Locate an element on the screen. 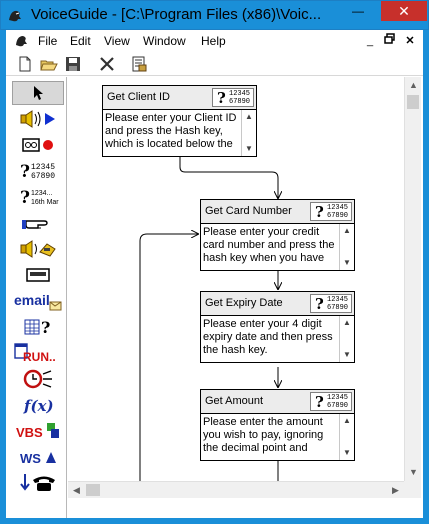 This screenshot has width=429, height=524. clock-icon is located at coordinates (37, 379).